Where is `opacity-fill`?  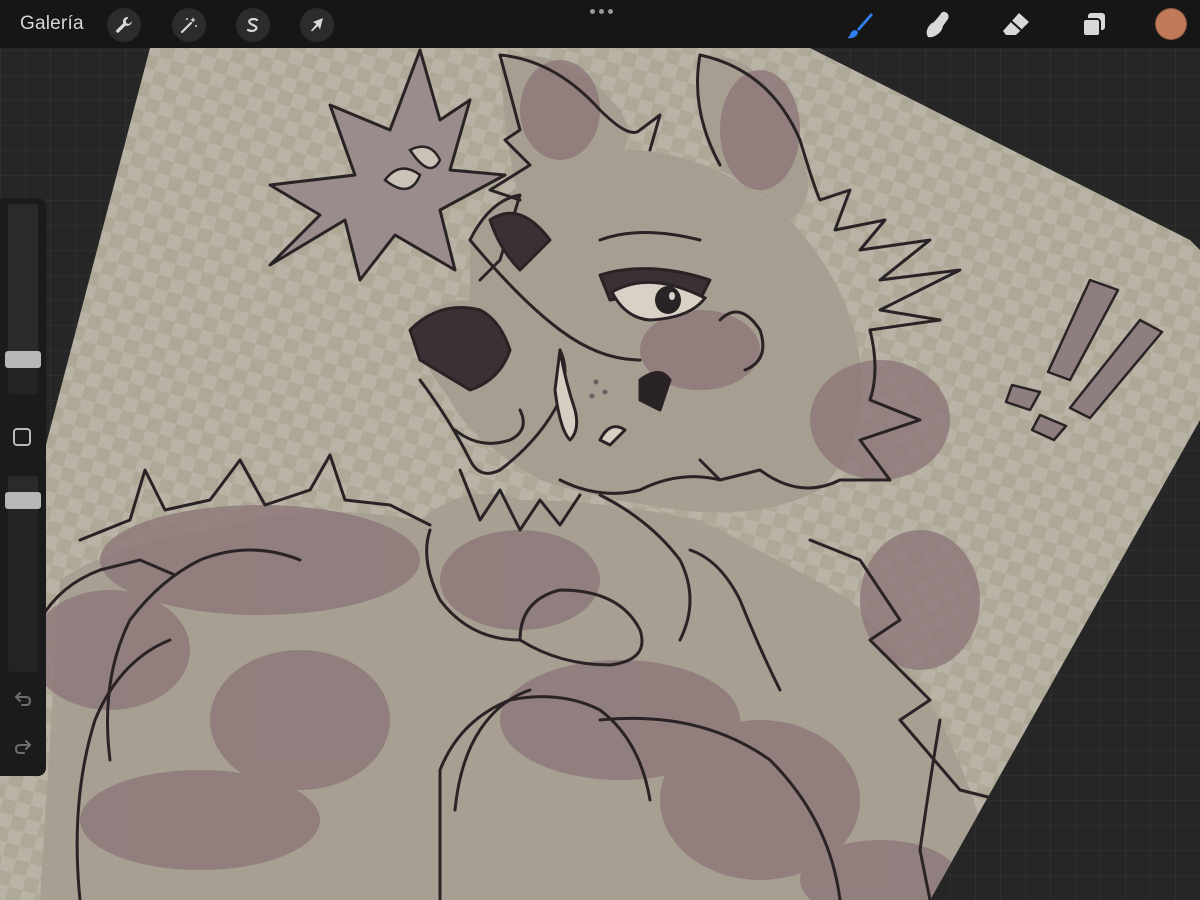 opacity-fill is located at coordinates (23, 586).